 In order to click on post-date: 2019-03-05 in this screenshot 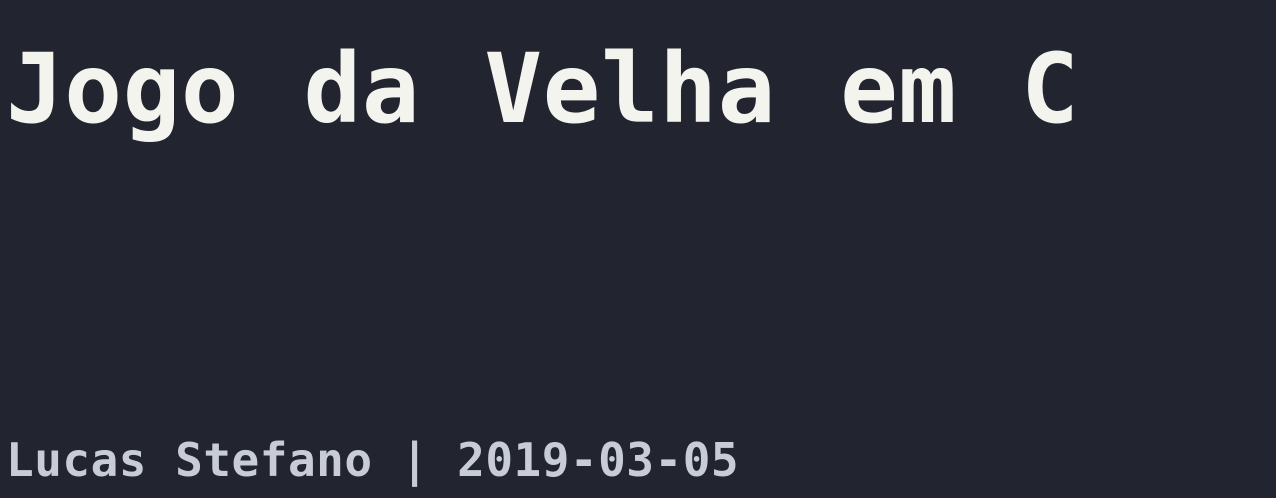, I will do `click(598, 460)`.